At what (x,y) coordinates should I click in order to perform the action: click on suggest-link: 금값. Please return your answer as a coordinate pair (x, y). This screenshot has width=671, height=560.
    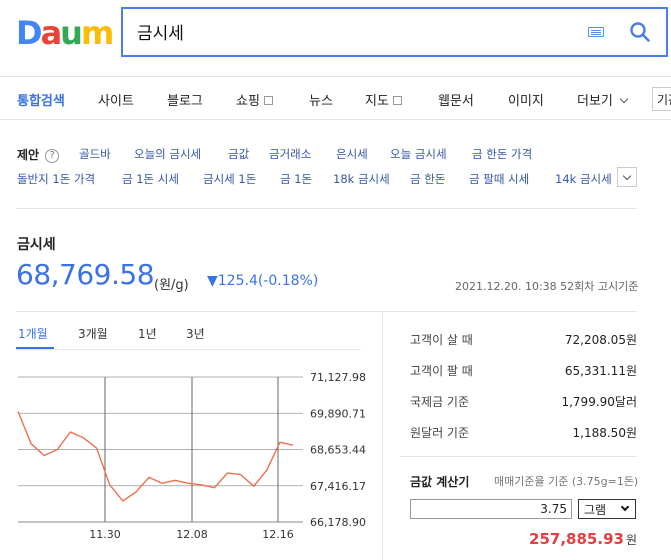
    Looking at the image, I should click on (238, 154).